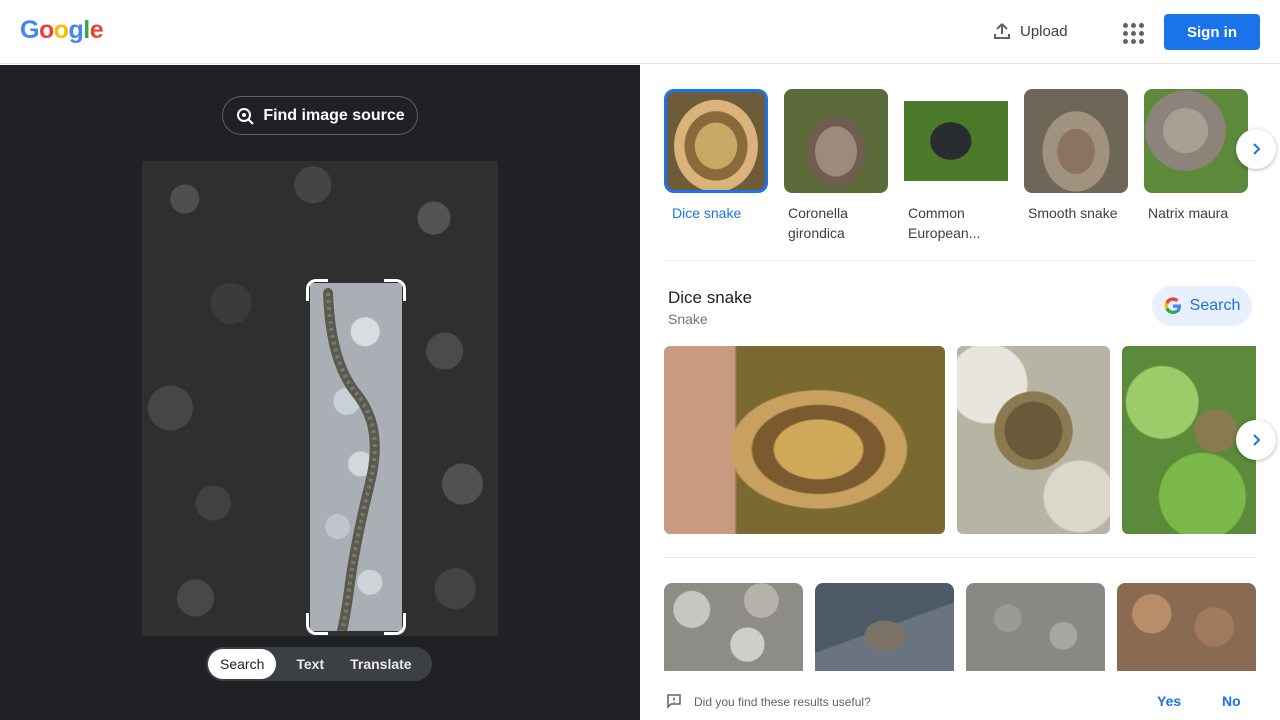 The width and height of the screenshot is (1280, 720). What do you see at coordinates (818, 223) in the screenshot?
I see `entity-thumbnail-label: Coronella girondica` at bounding box center [818, 223].